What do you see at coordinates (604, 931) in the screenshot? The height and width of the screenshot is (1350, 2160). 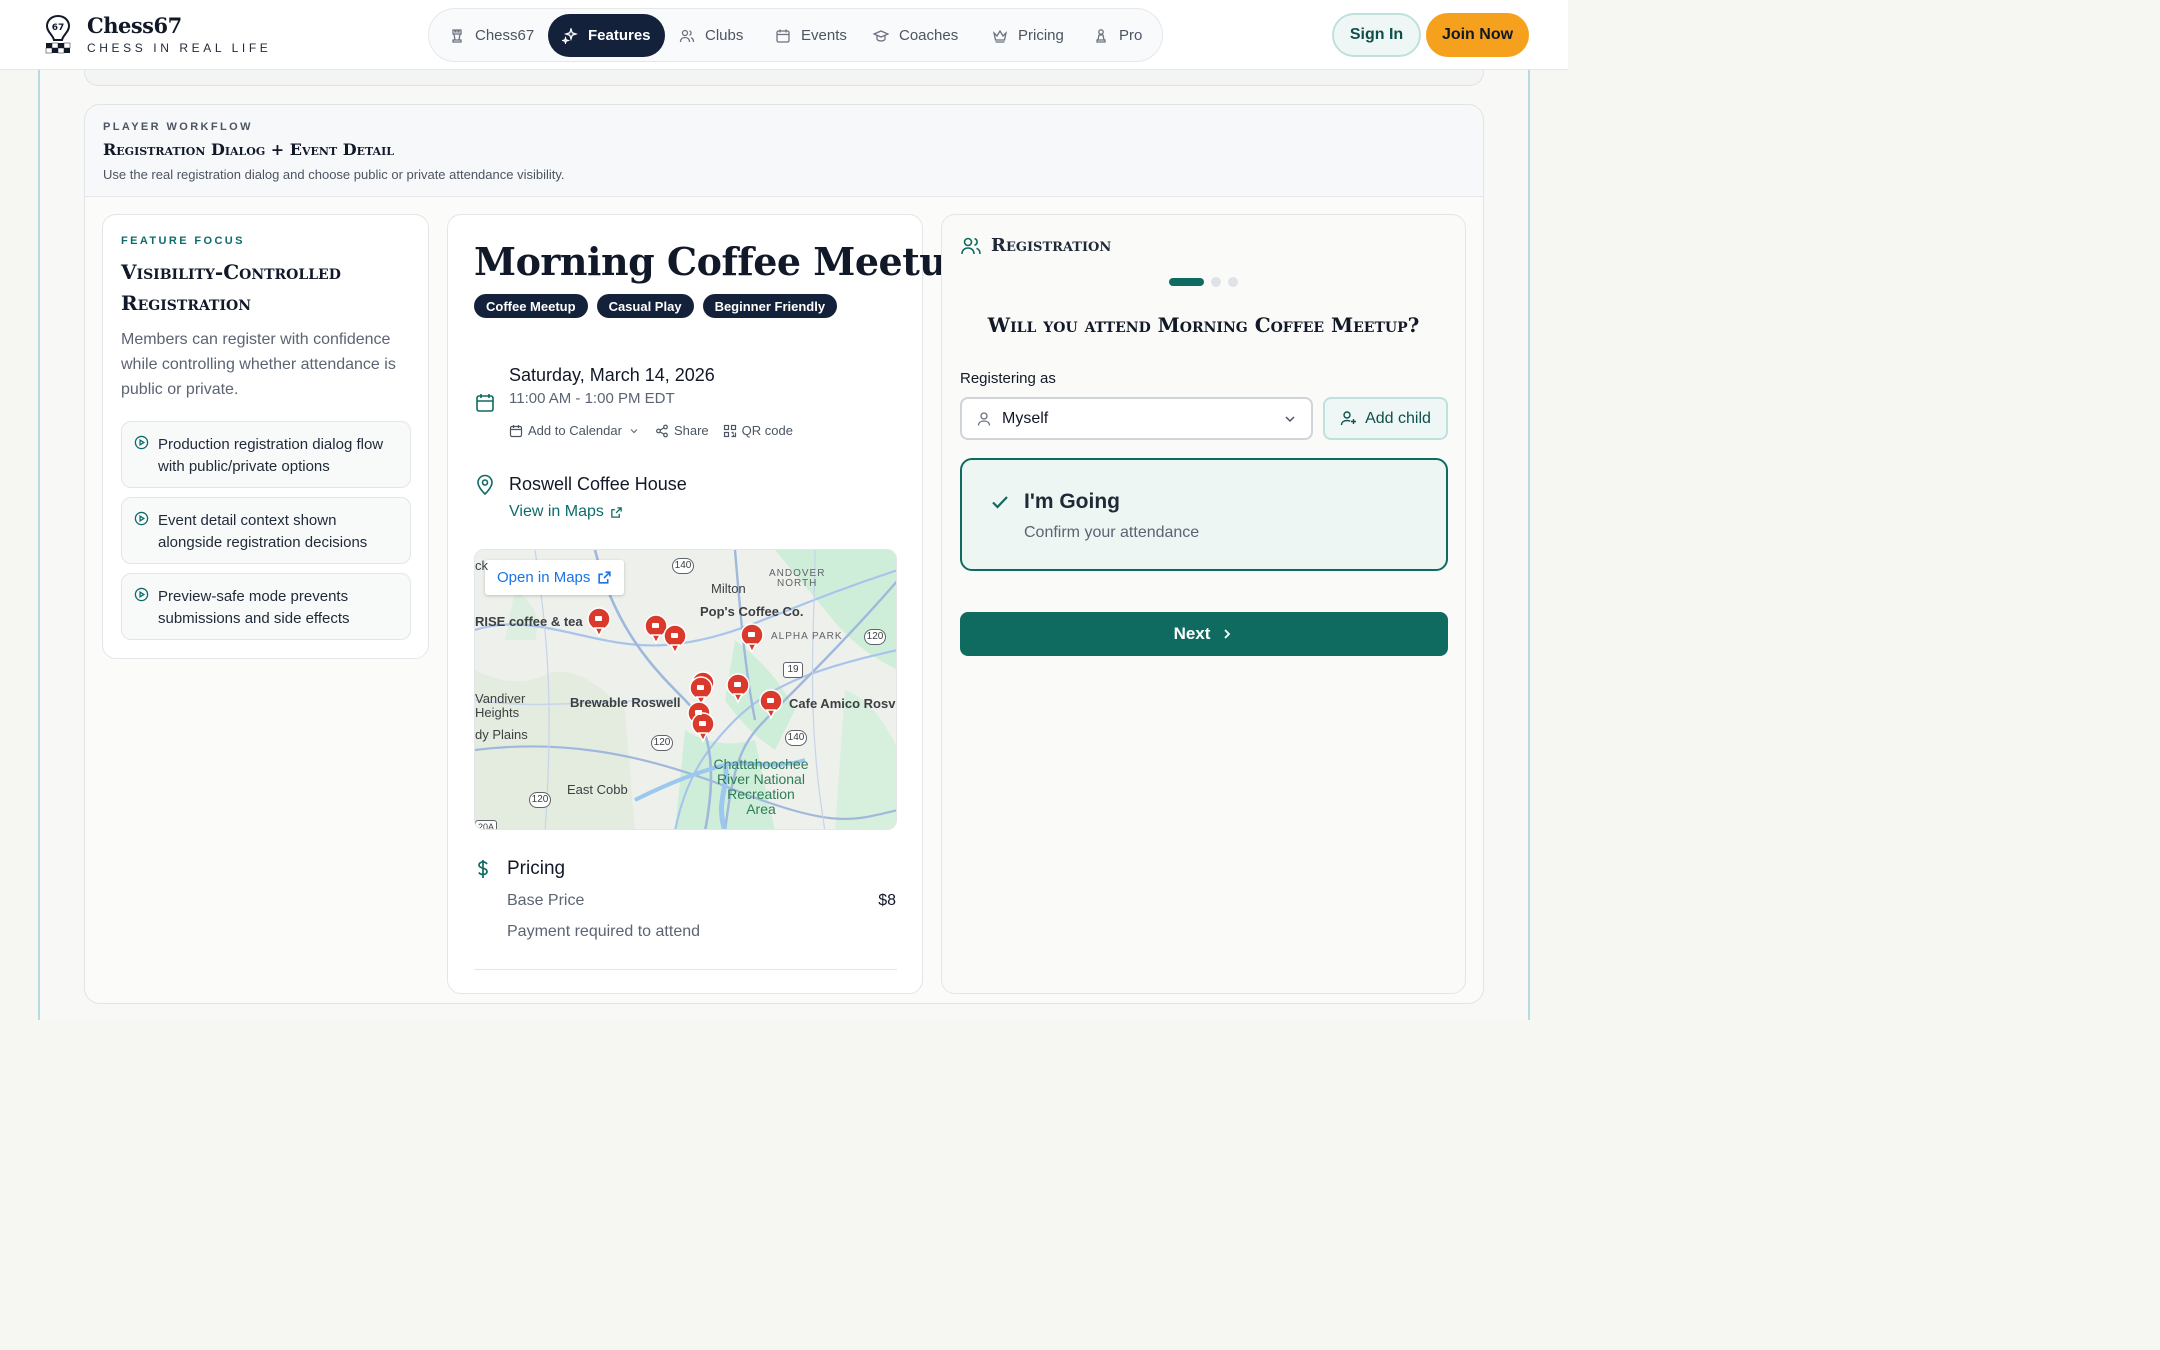 I see `payment-note: Payment required to attend` at bounding box center [604, 931].